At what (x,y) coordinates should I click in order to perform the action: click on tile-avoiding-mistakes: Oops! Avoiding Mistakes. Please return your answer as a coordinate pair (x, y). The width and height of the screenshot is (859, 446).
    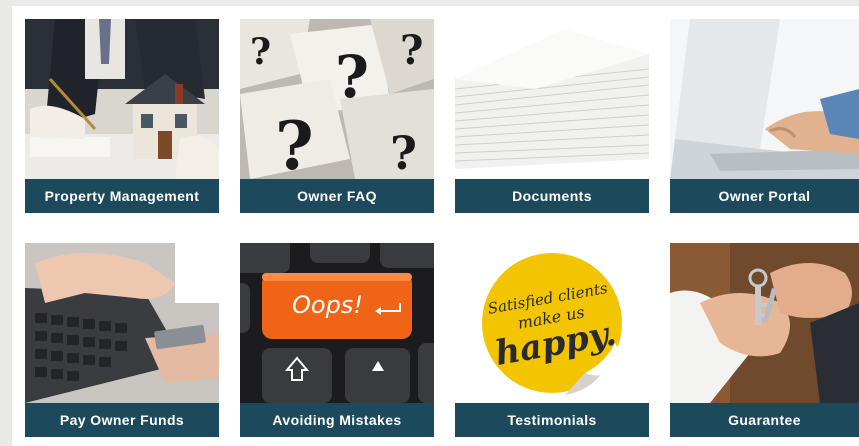
    Looking at the image, I should click on (337, 340).